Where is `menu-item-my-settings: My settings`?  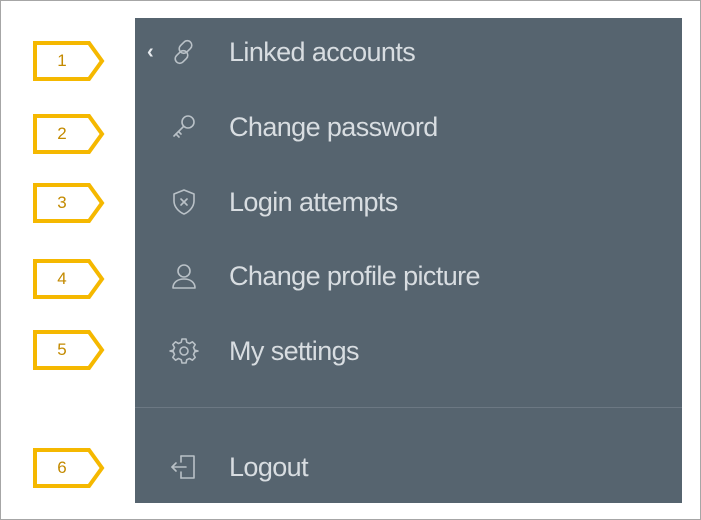
menu-item-my-settings: My settings is located at coordinates (408, 351).